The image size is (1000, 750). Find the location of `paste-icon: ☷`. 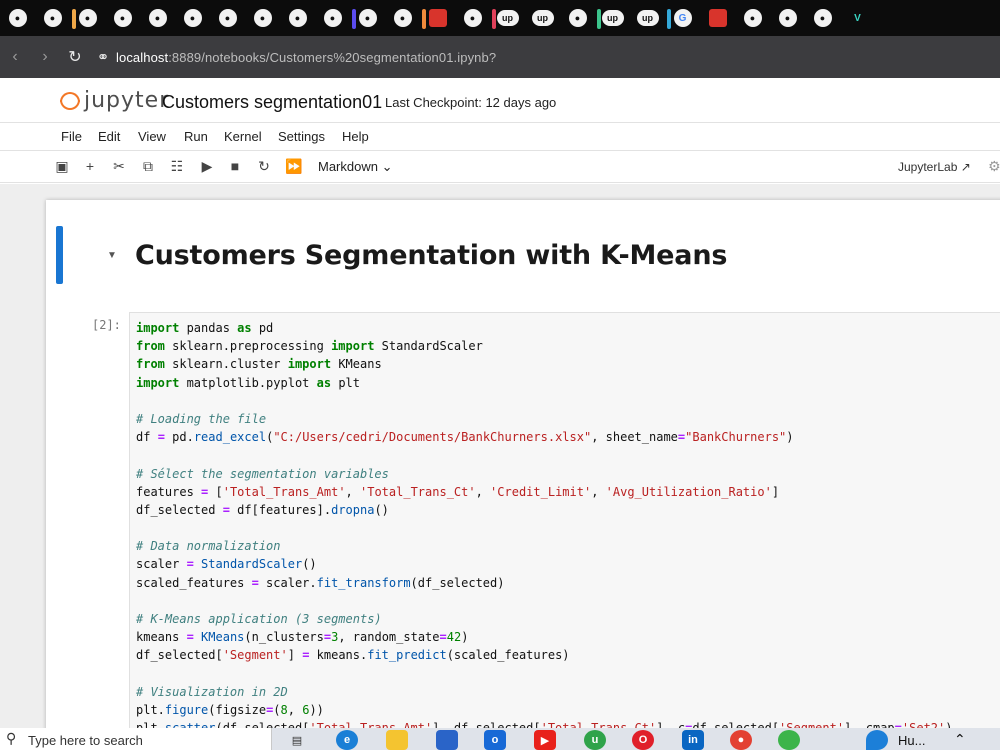

paste-icon: ☷ is located at coordinates (177, 166).